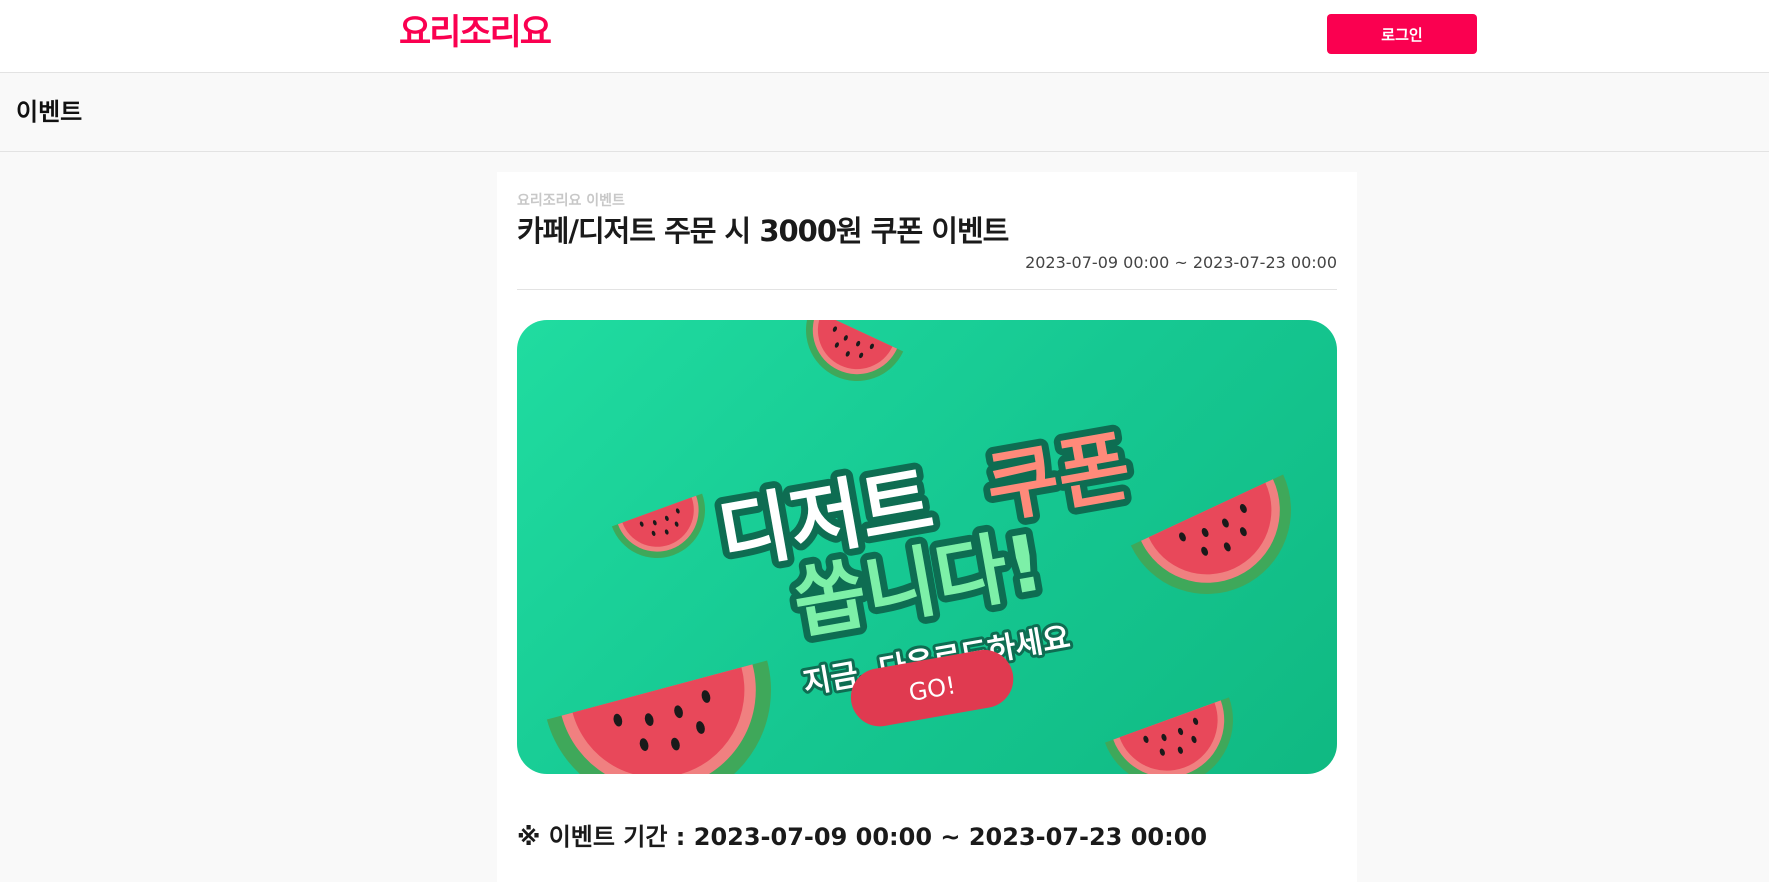  I want to click on event-period: 2023-07-09 00:00 ~ 2023-07-23 00:00, so click(1181, 262).